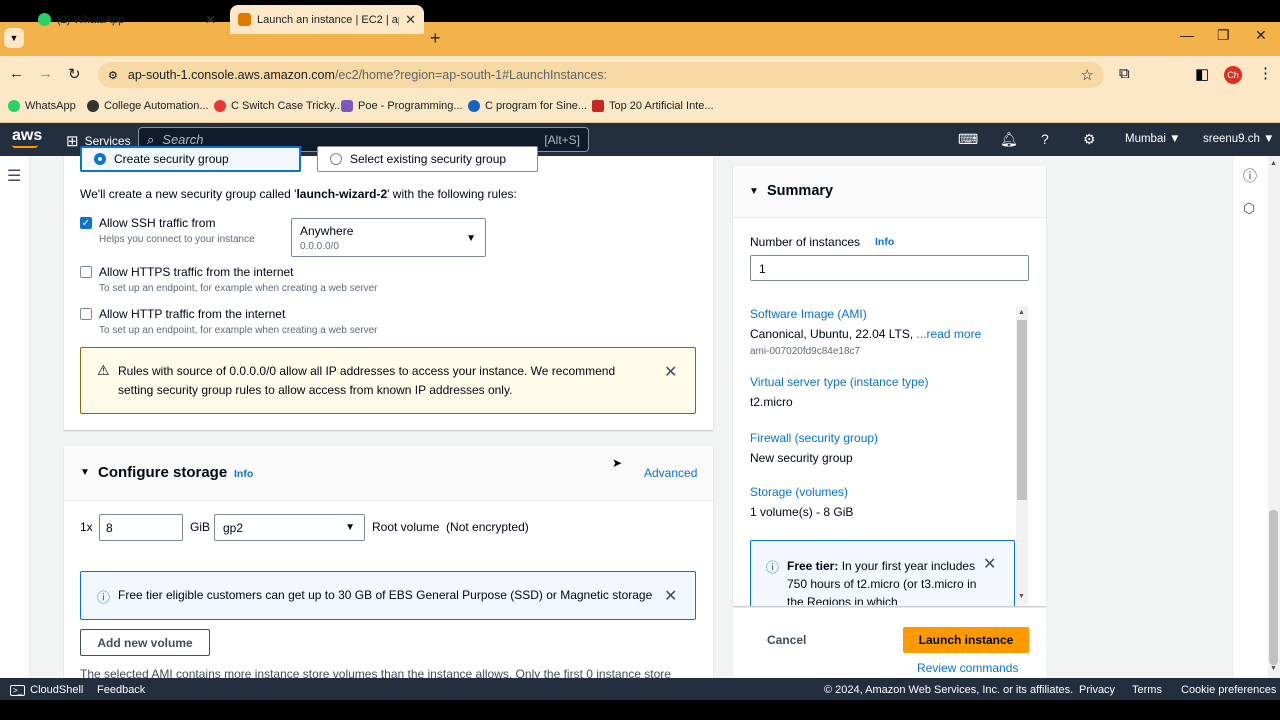  Describe the element at coordinates (1202, 74) in the screenshot. I see `side-panel-icon: ◧` at that location.